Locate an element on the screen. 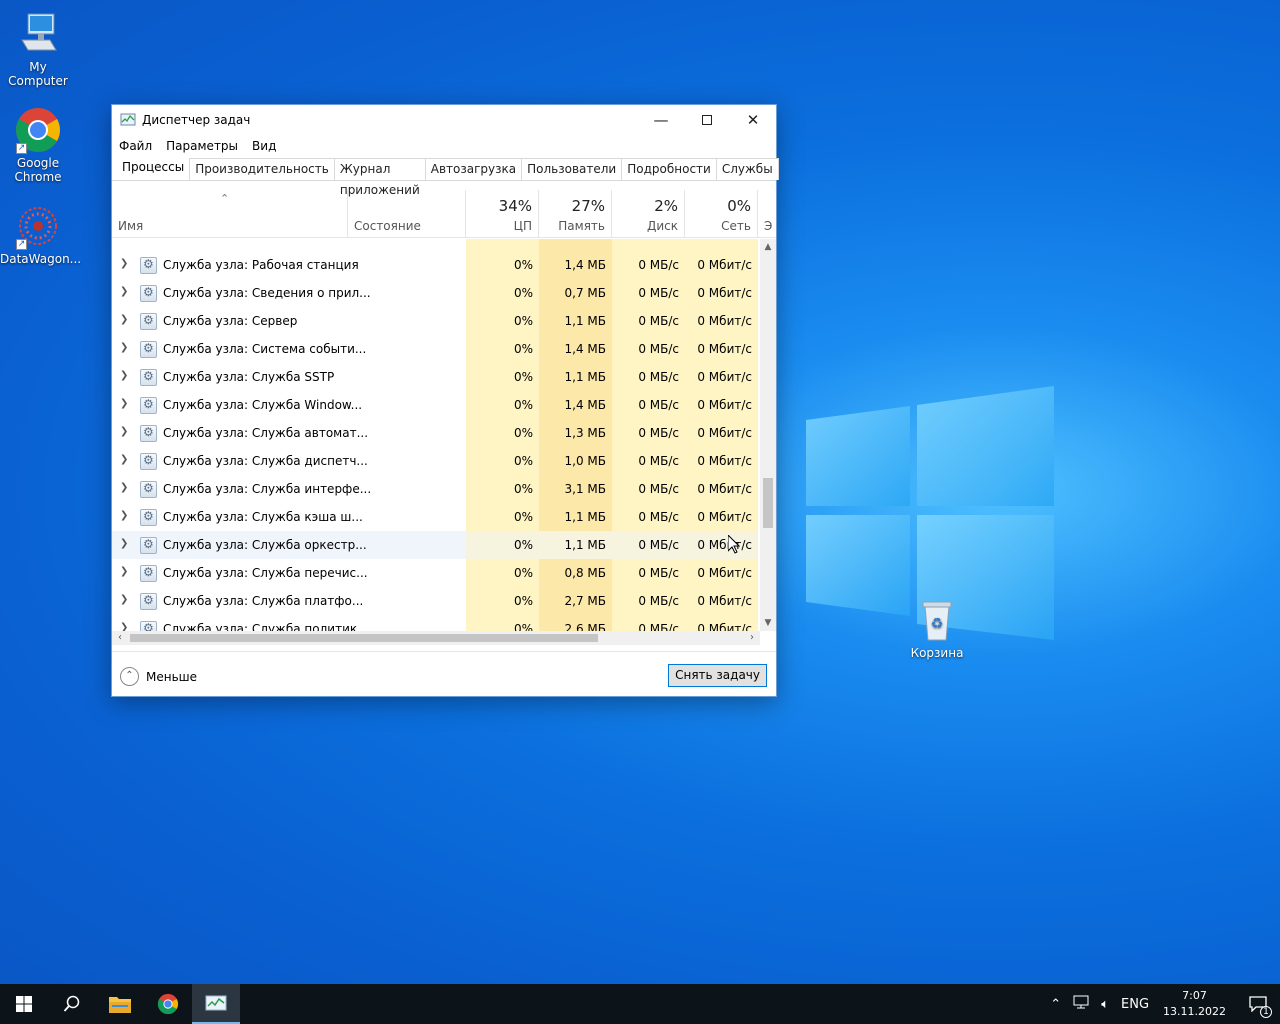 The height and width of the screenshot is (1024, 1280). tab-details: Подробности is located at coordinates (669, 169).